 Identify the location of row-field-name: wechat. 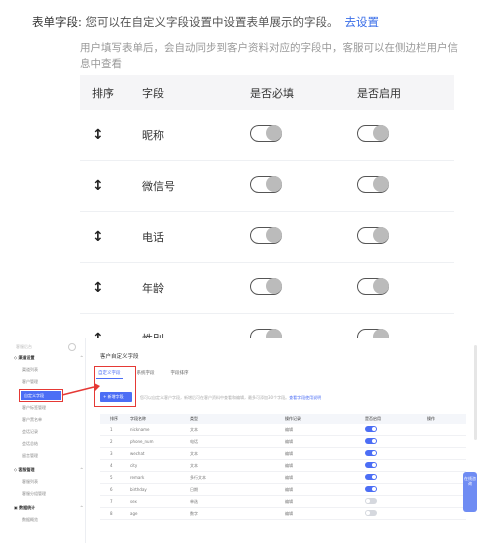
(137, 453).